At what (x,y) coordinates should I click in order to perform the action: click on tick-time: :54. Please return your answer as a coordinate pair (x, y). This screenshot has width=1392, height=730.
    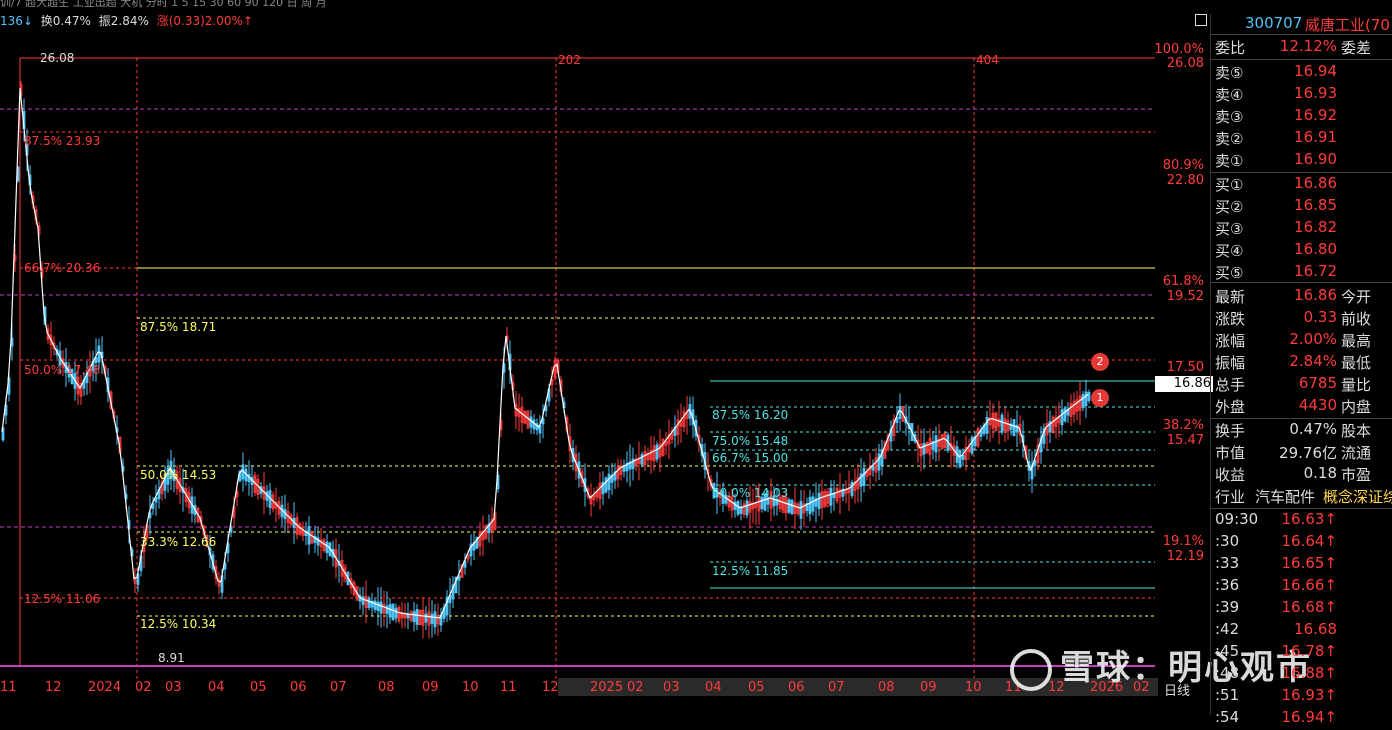
    Looking at the image, I should click on (1227, 717).